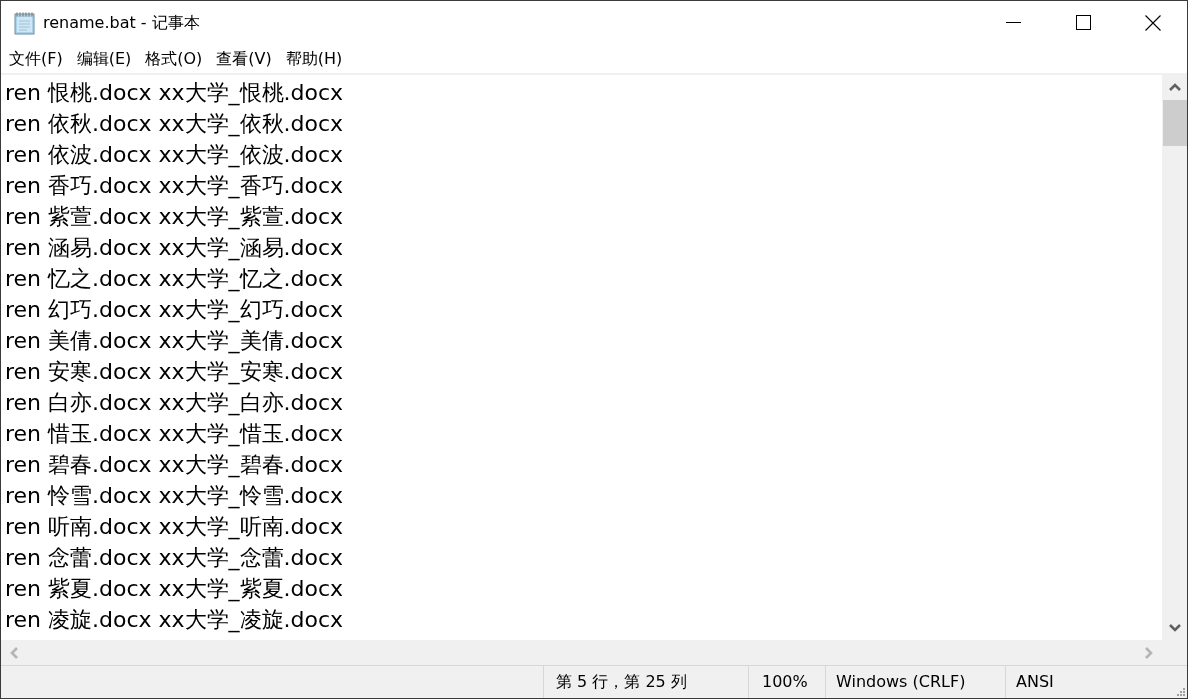 This screenshot has width=1188, height=699. I want to click on text-line: ren 安寒.docx xx大学_安寒.docx, so click(174, 372).